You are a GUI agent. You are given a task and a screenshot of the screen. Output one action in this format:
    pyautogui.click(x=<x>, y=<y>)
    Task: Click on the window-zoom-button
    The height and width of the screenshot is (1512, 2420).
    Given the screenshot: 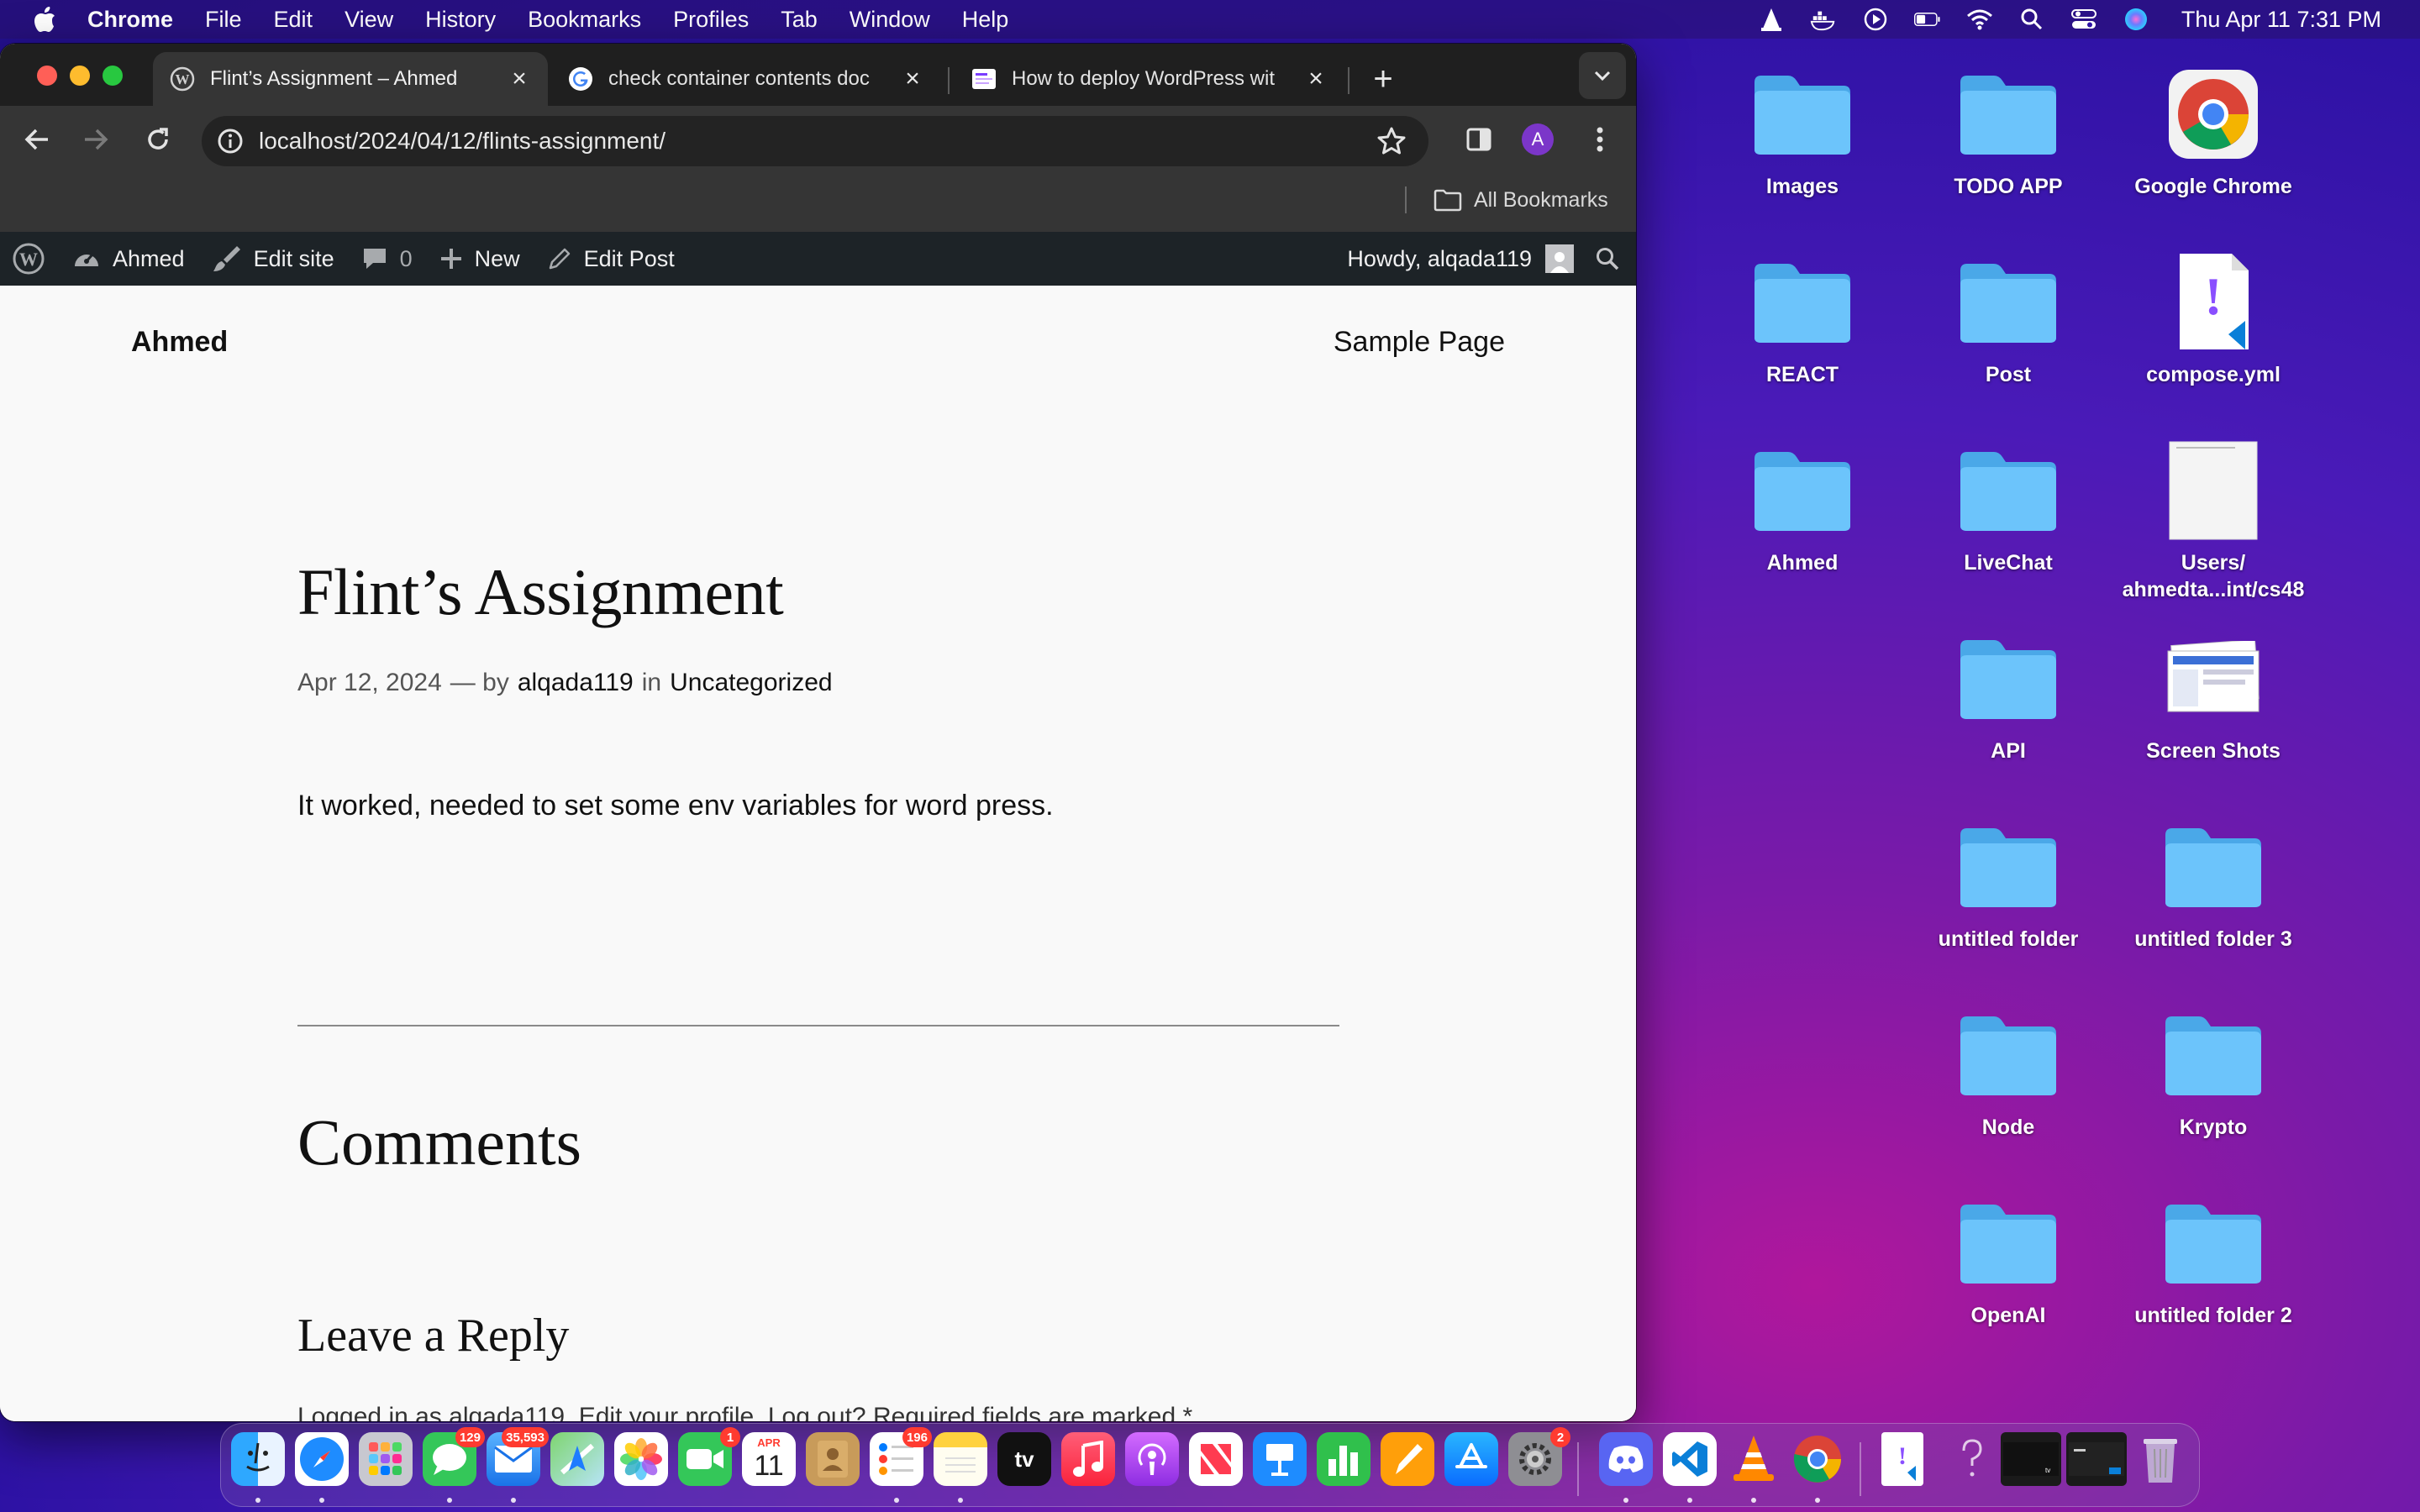 What is the action you would take?
    pyautogui.click(x=113, y=76)
    